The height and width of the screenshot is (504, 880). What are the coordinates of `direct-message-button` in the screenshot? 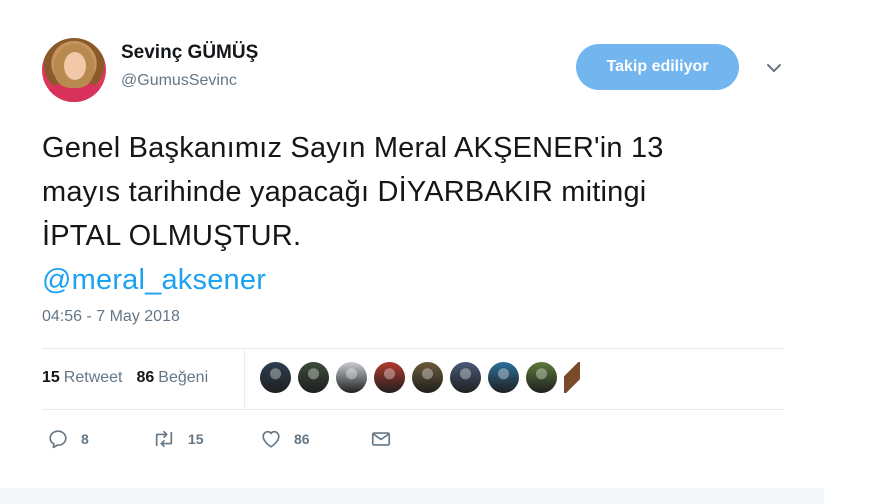 It's located at (381, 439).